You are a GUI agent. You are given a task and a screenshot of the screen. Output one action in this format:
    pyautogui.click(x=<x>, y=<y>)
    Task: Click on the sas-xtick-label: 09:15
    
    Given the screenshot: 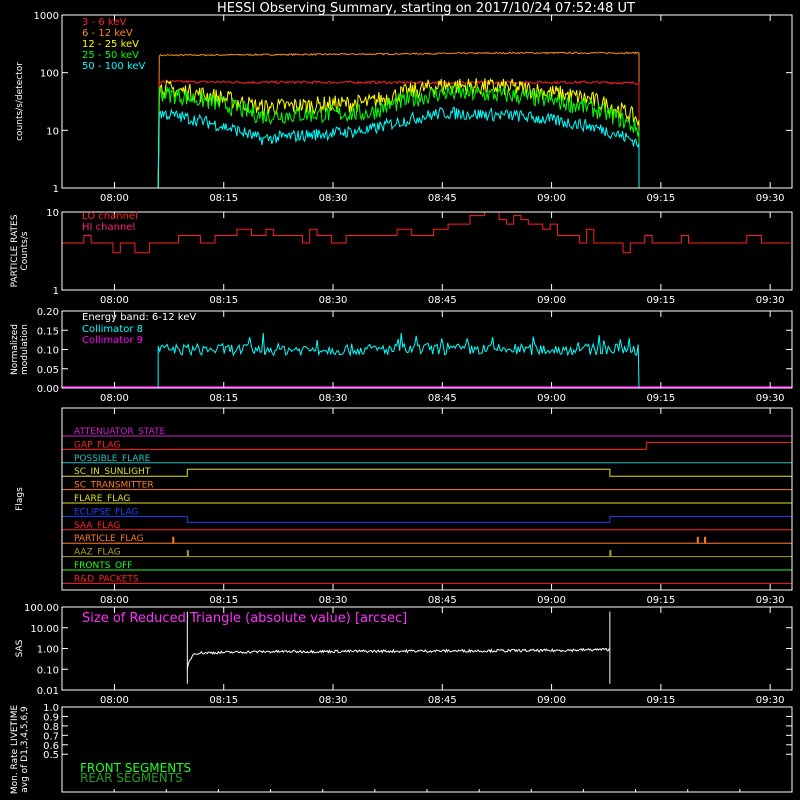 What is the action you would take?
    pyautogui.click(x=660, y=700)
    